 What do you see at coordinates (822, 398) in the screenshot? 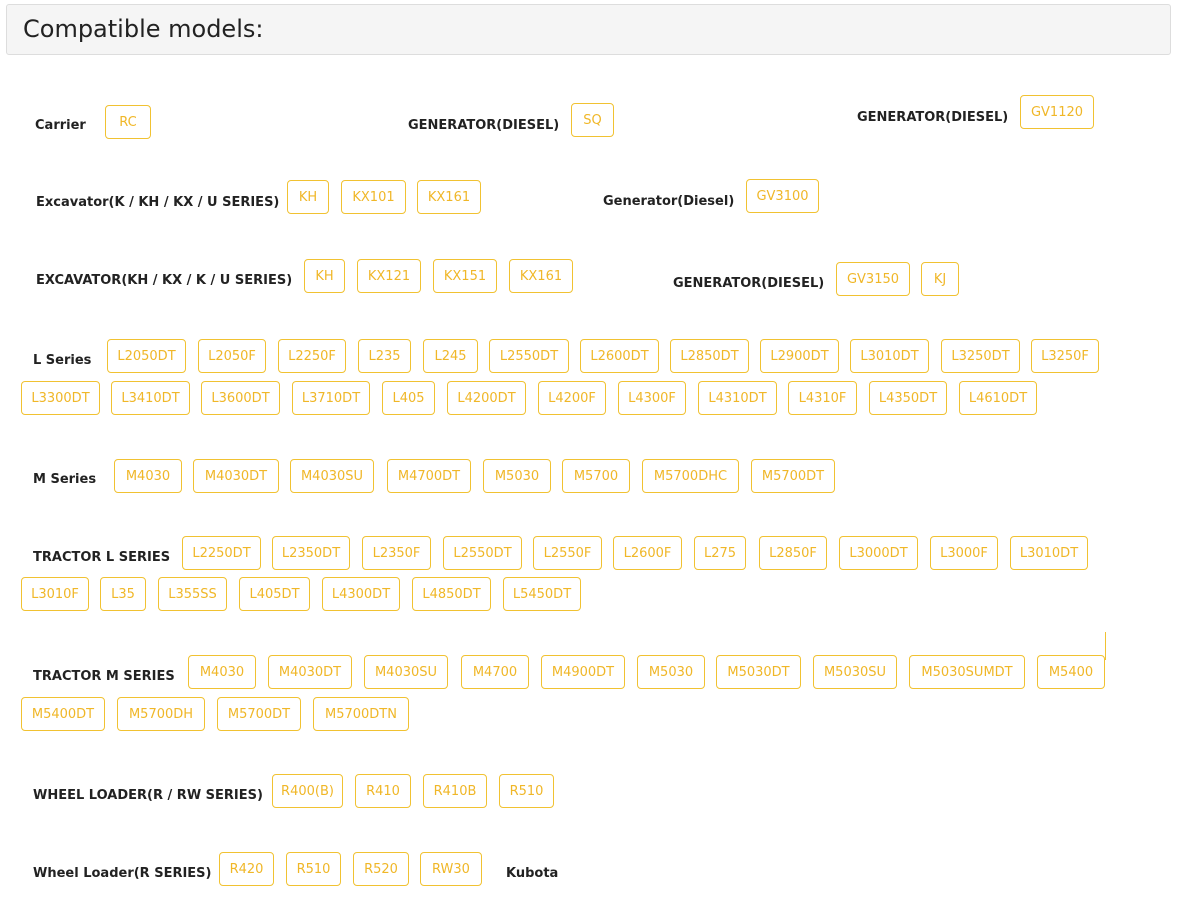
I see `model-chip-l4310f: L4310F` at bounding box center [822, 398].